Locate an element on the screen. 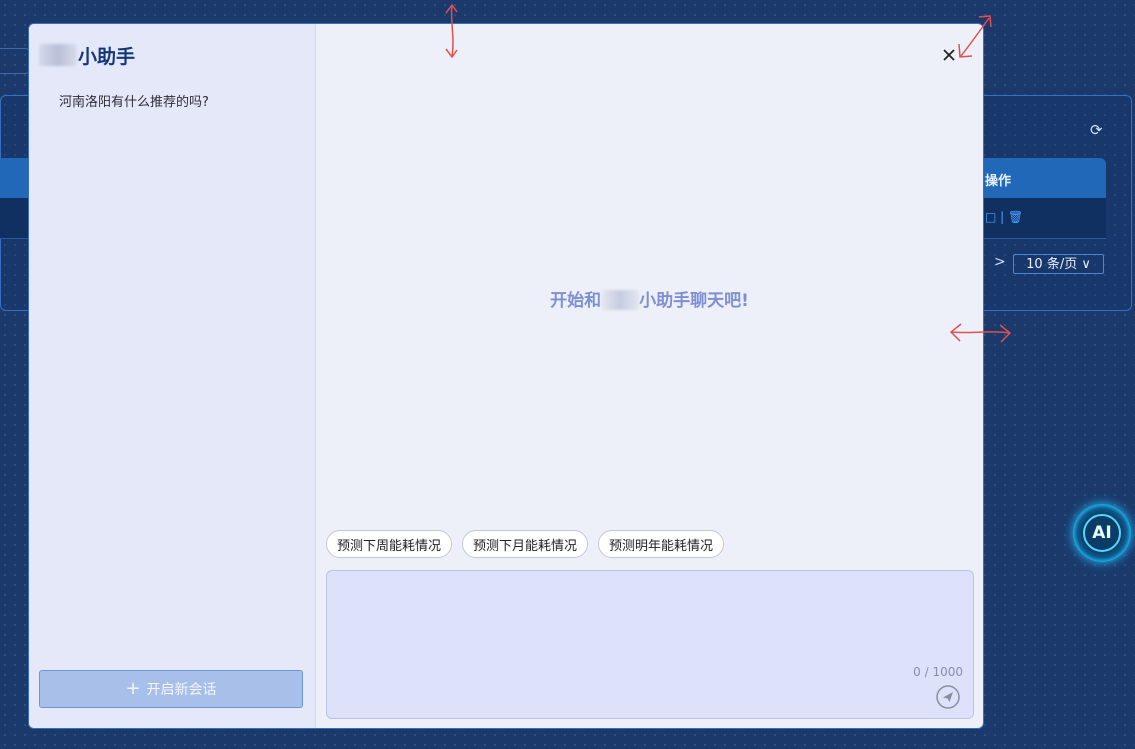 This screenshot has width=1135, height=749. page-size-select: 10 条/页 ∨ is located at coordinates (1058, 264).